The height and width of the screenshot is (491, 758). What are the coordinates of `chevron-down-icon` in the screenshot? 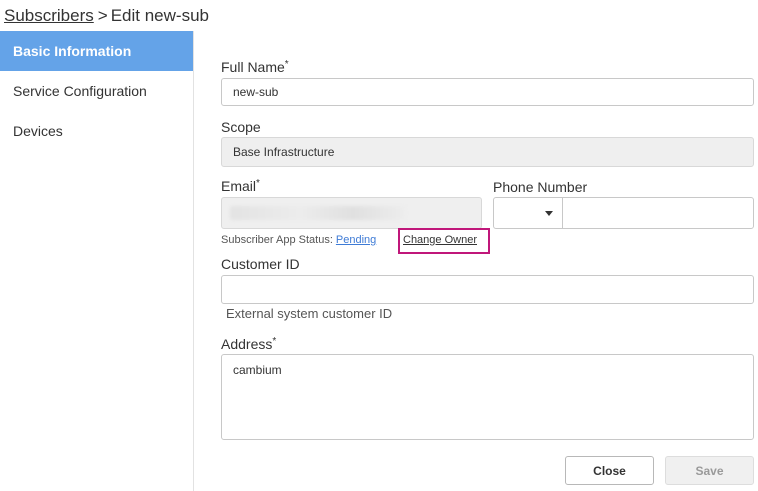 It's located at (549, 213).